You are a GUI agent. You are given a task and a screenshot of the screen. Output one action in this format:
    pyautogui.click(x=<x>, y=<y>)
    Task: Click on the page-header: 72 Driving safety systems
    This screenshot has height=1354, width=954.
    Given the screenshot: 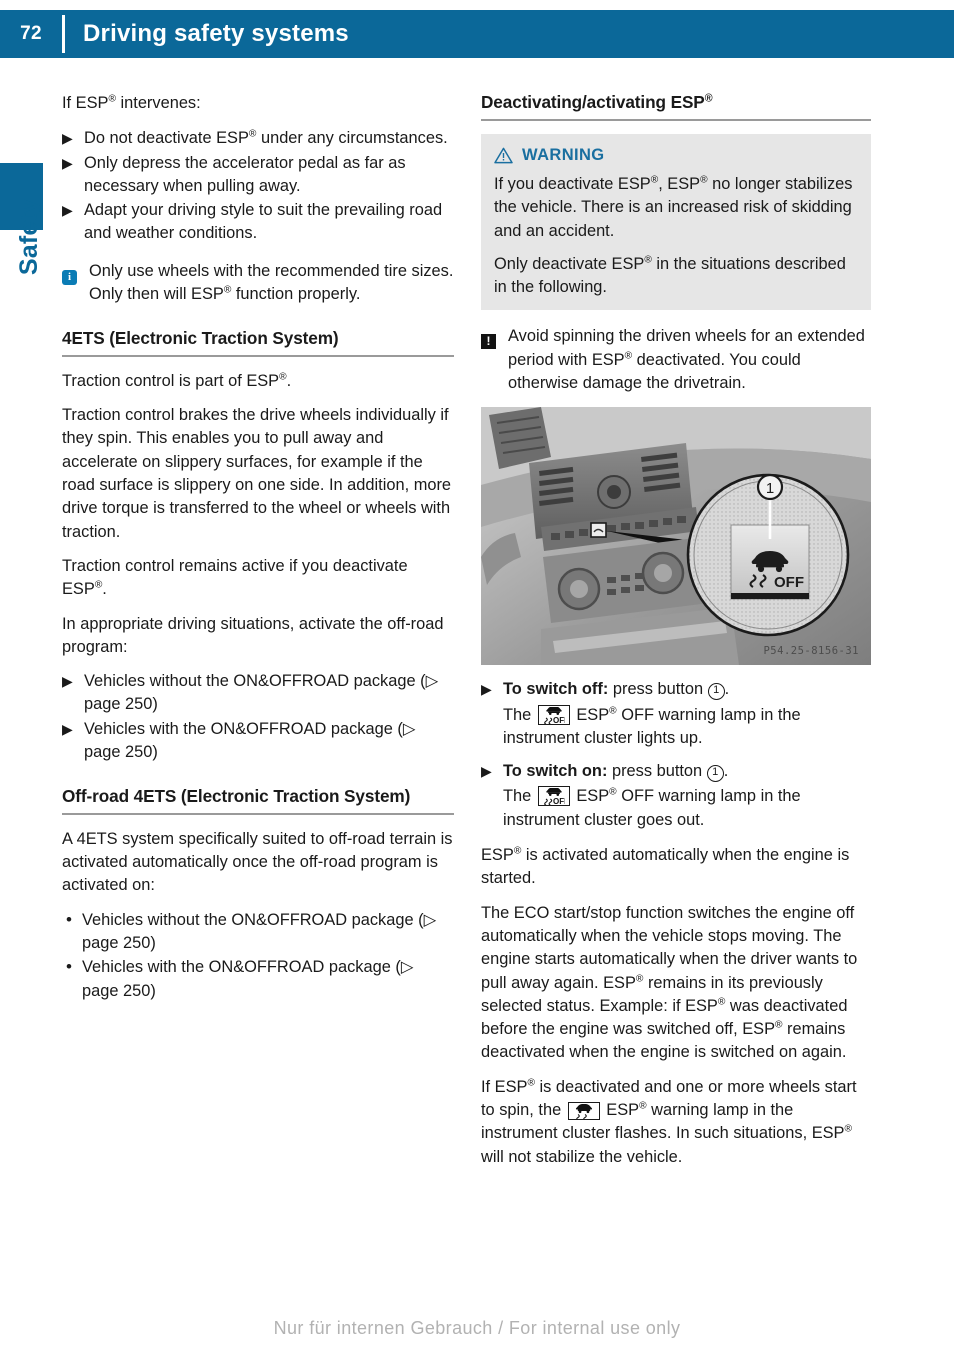 What is the action you would take?
    pyautogui.click(x=477, y=34)
    